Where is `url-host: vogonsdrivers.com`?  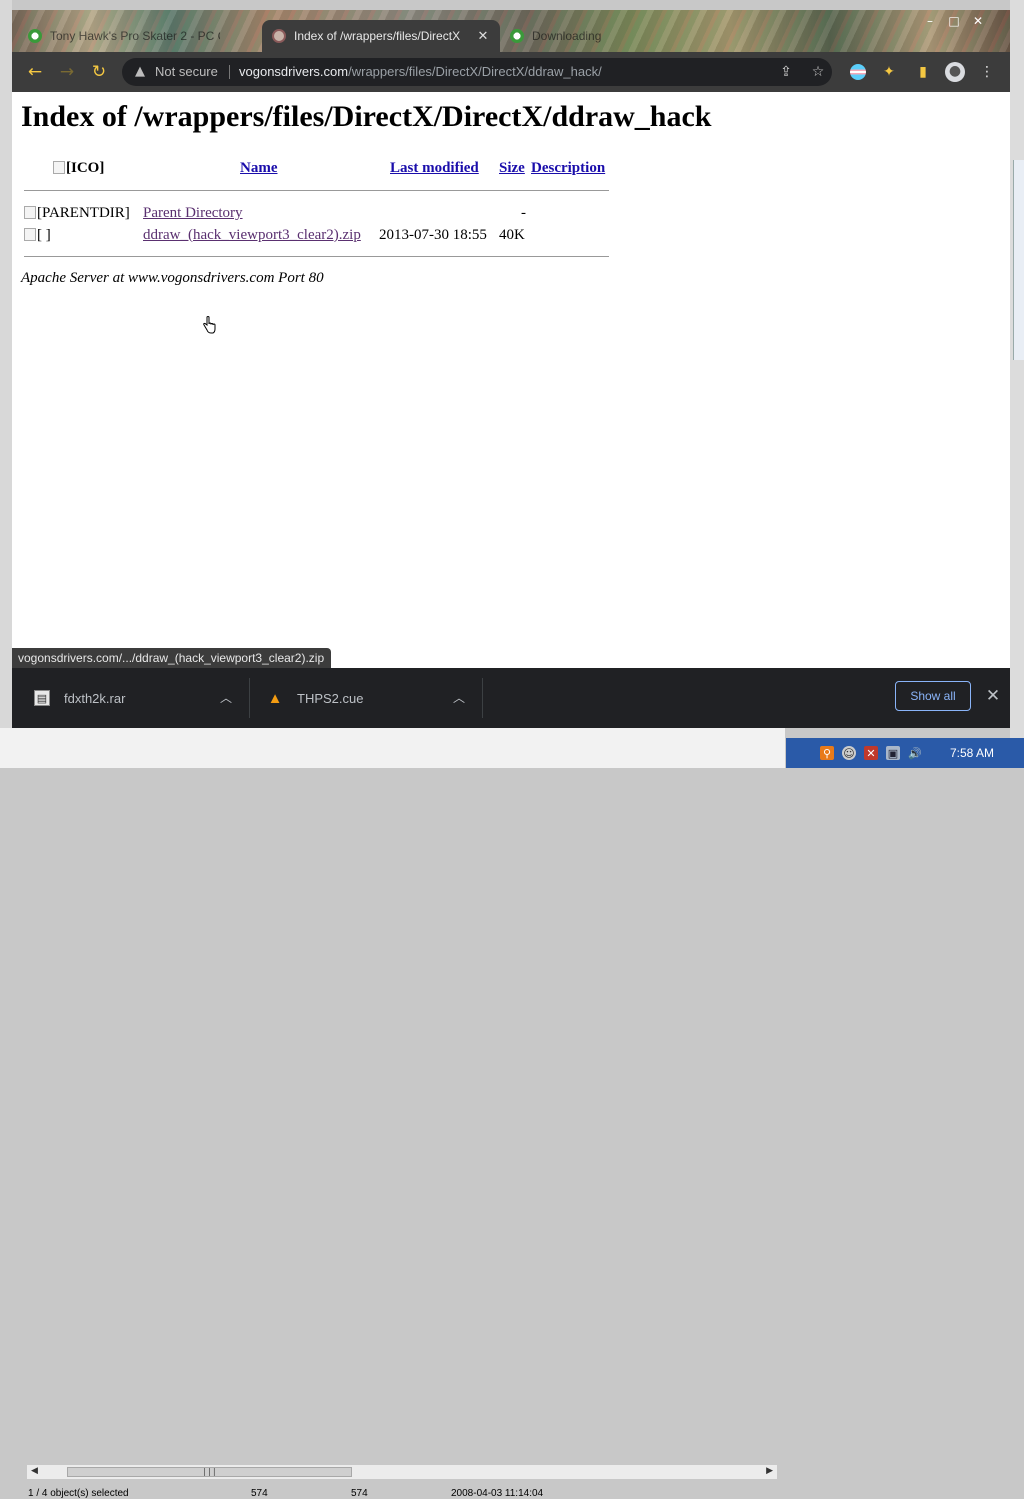
url-host: vogonsdrivers.com is located at coordinates (294, 71).